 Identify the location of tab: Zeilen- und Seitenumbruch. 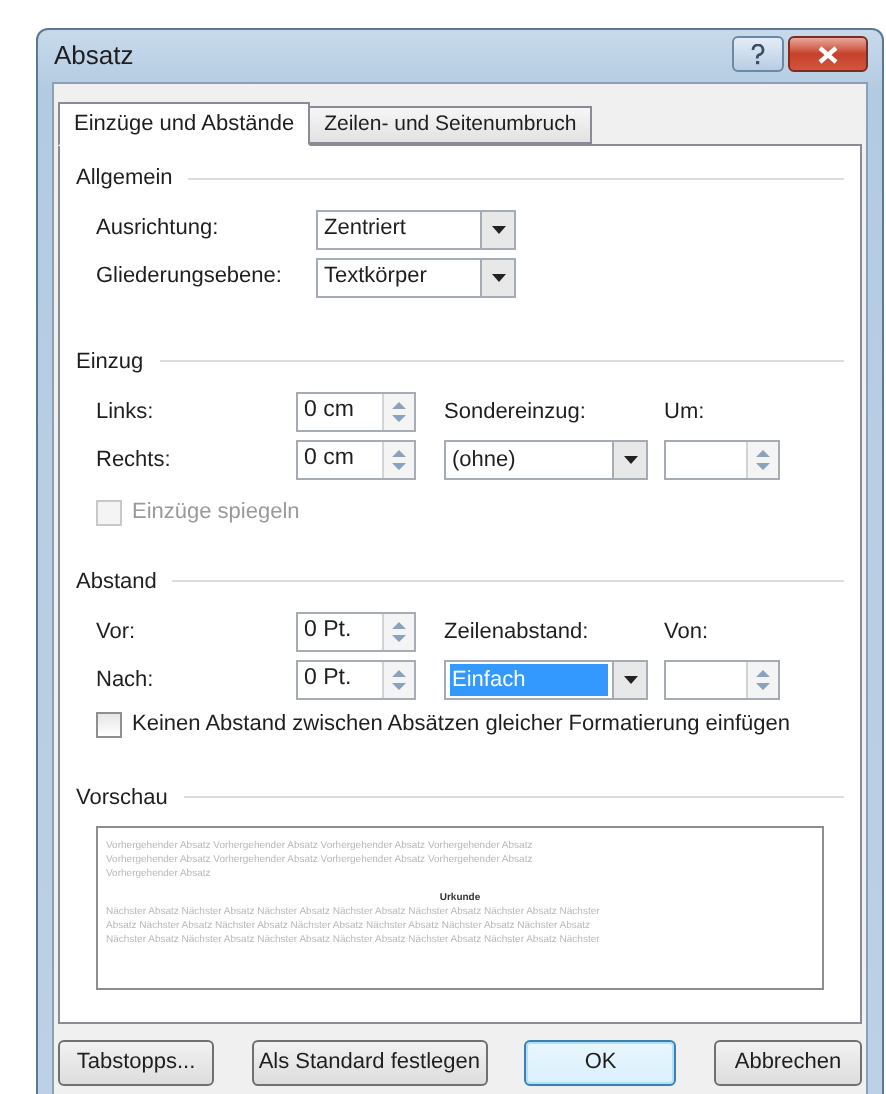
(451, 125).